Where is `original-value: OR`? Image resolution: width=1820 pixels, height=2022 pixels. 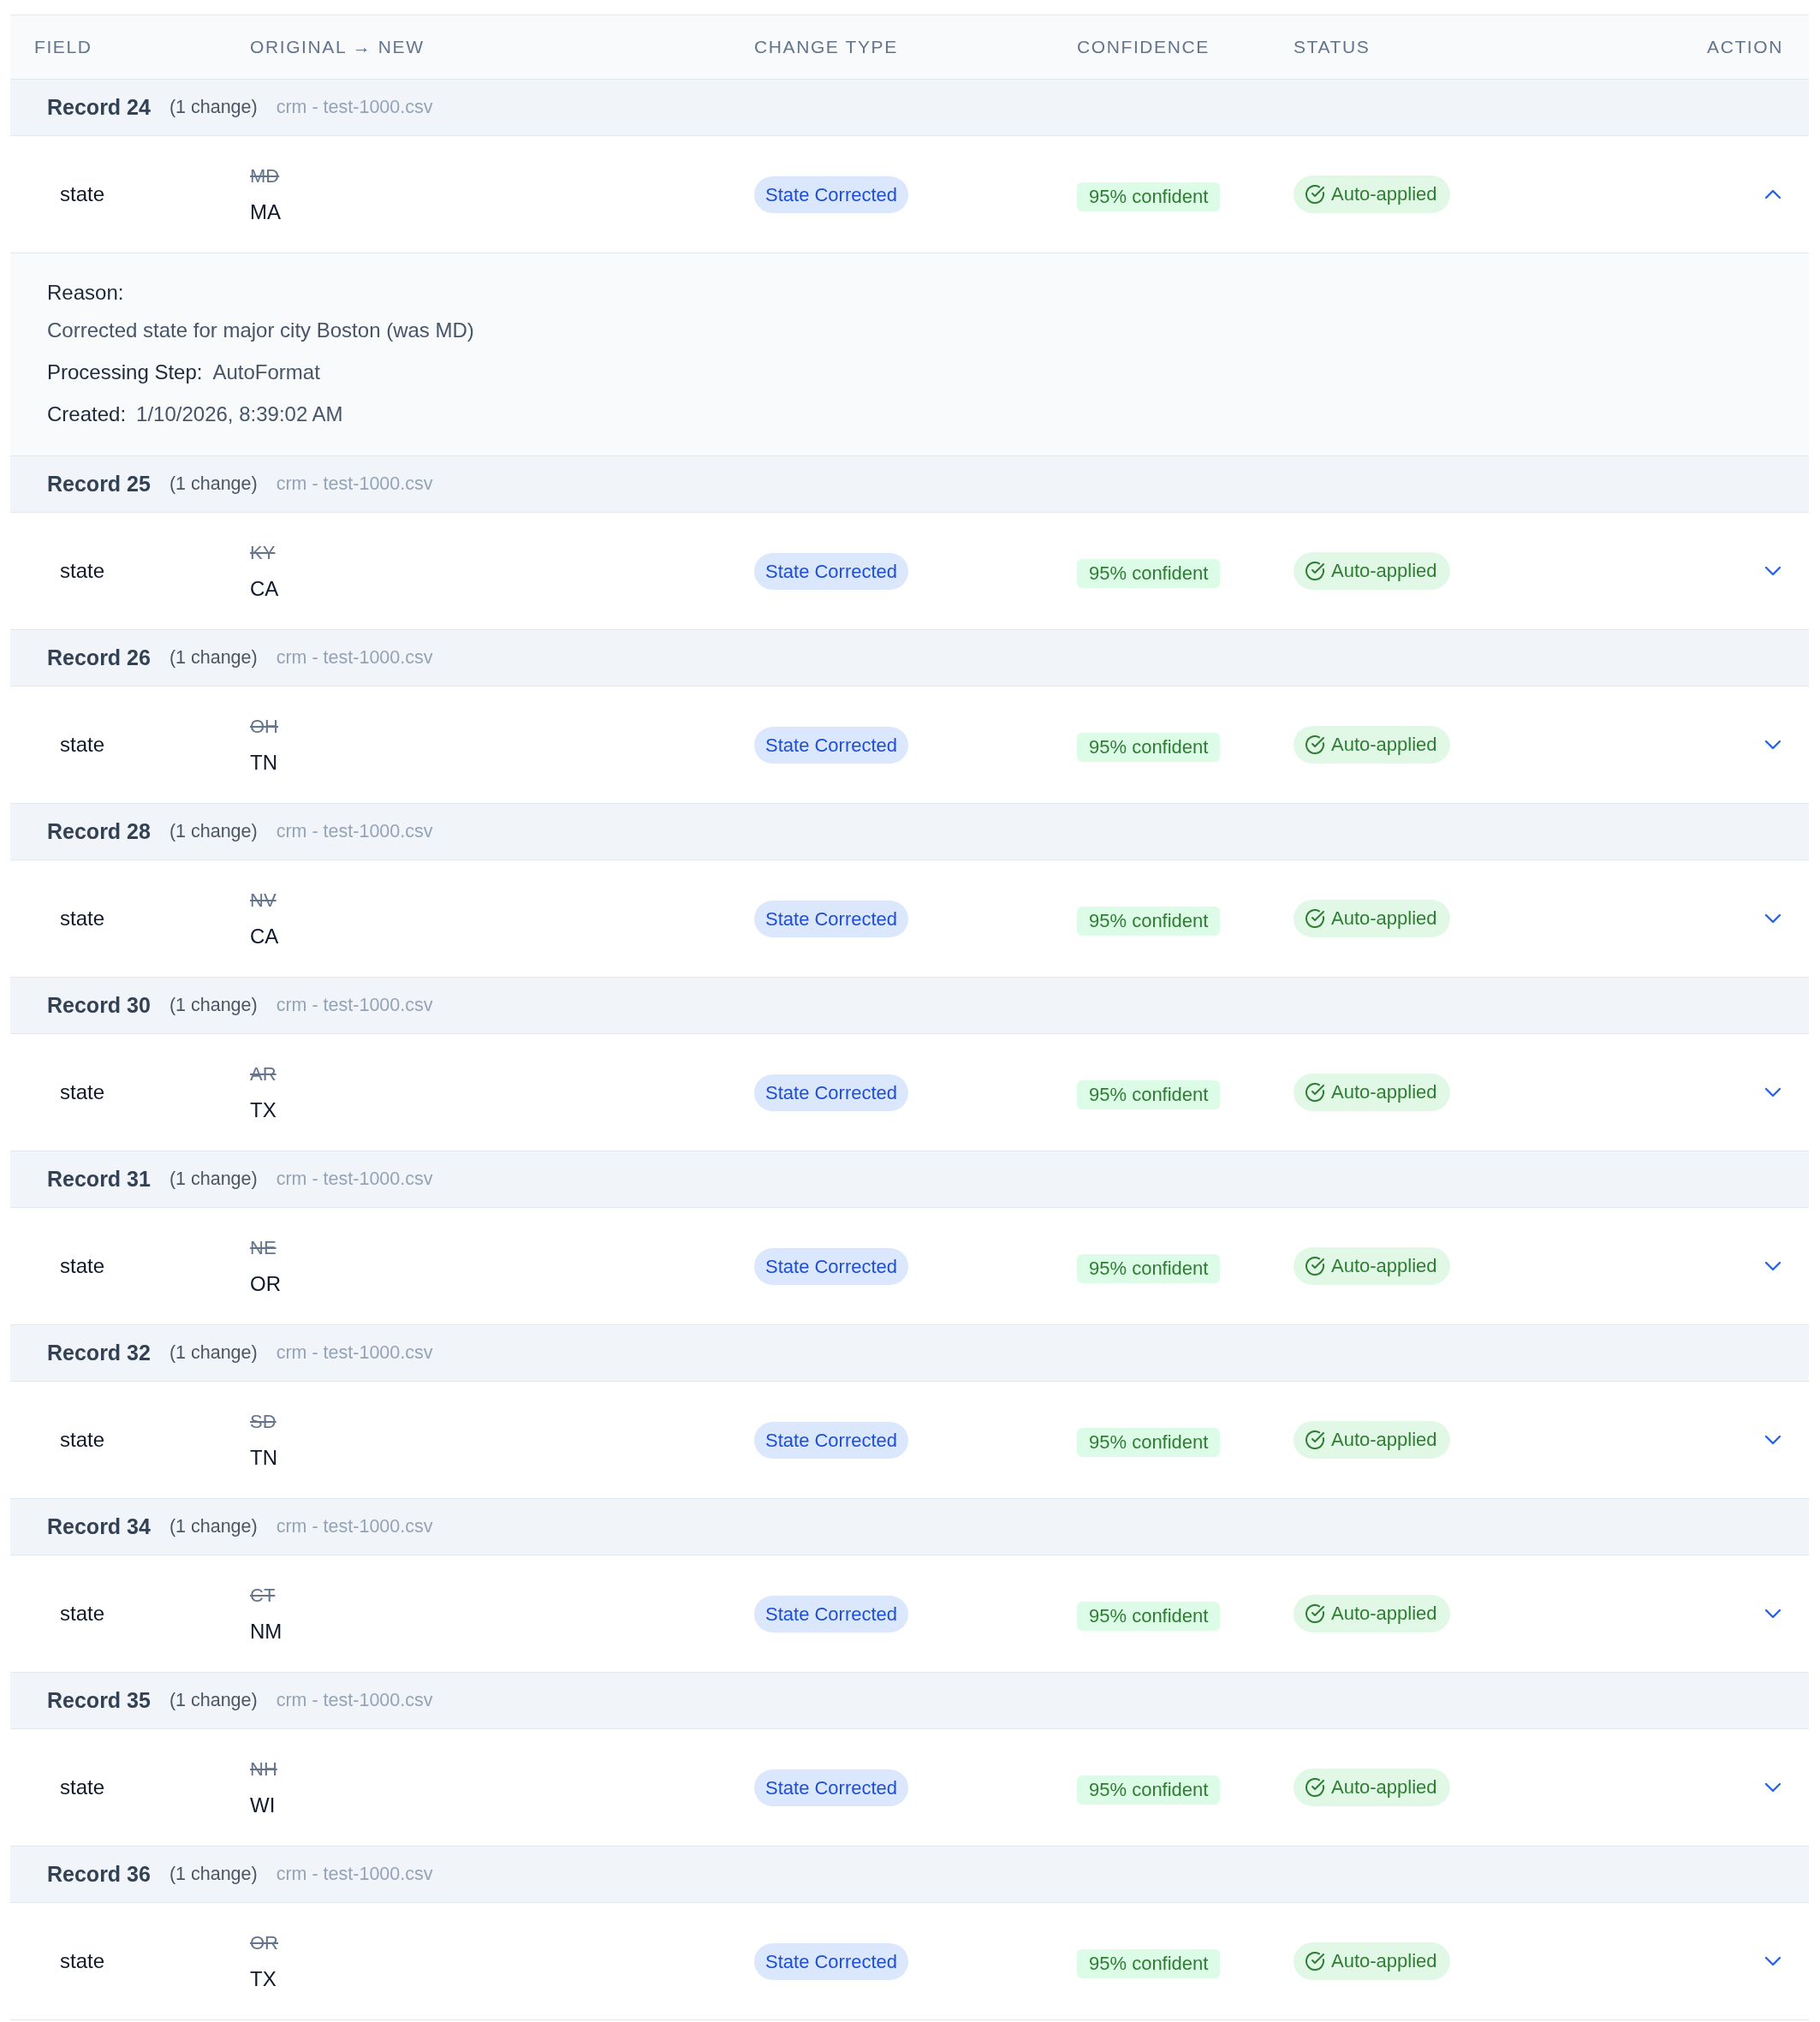 original-value: OR is located at coordinates (264, 1943).